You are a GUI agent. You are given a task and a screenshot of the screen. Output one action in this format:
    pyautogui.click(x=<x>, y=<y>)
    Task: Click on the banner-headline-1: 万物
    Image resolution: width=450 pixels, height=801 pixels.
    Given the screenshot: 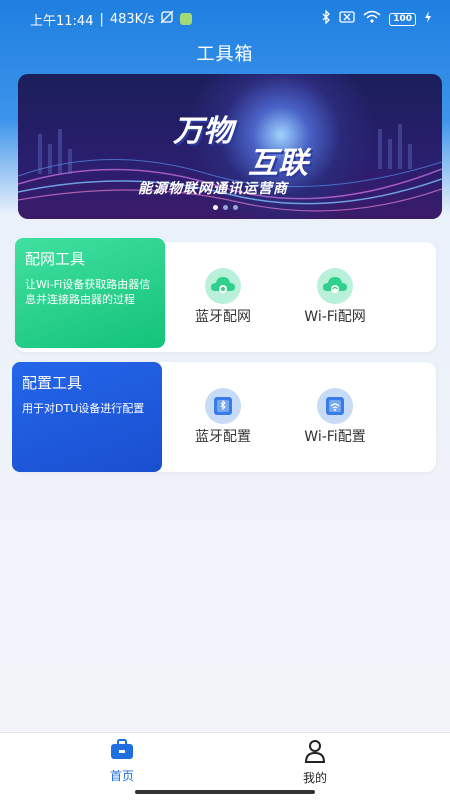 What is the action you would take?
    pyautogui.click(x=203, y=131)
    